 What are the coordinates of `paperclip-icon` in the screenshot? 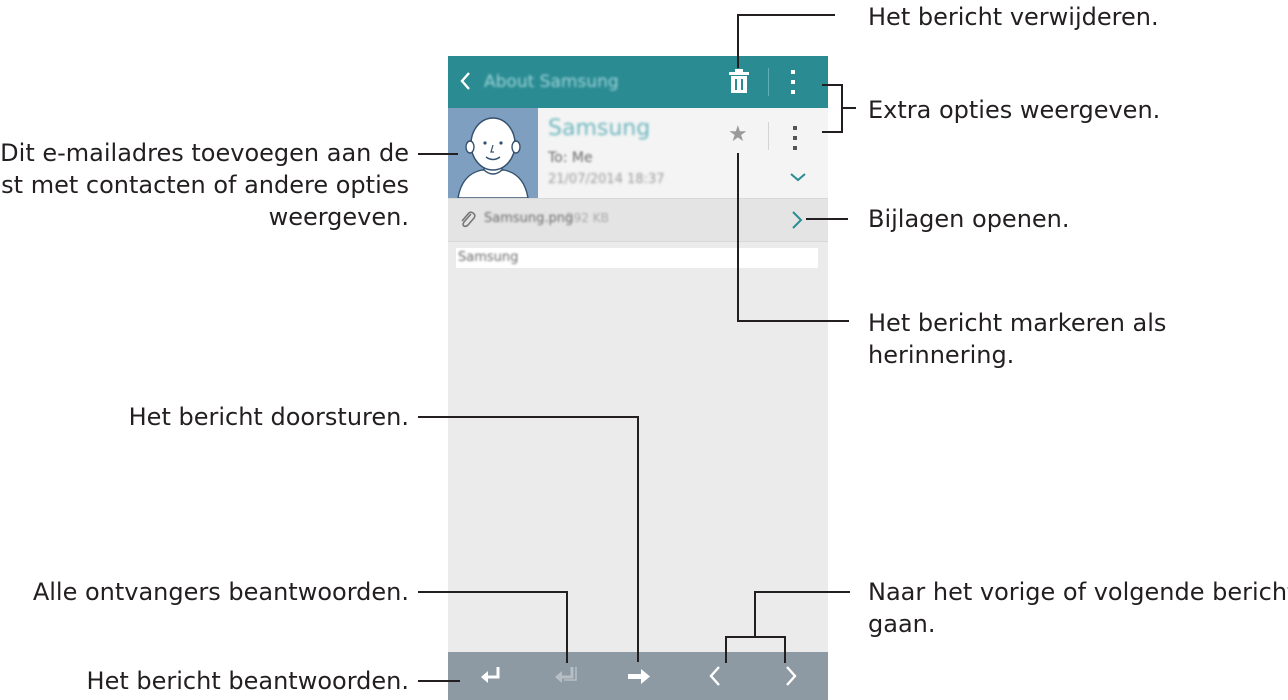 It's located at (467, 221).